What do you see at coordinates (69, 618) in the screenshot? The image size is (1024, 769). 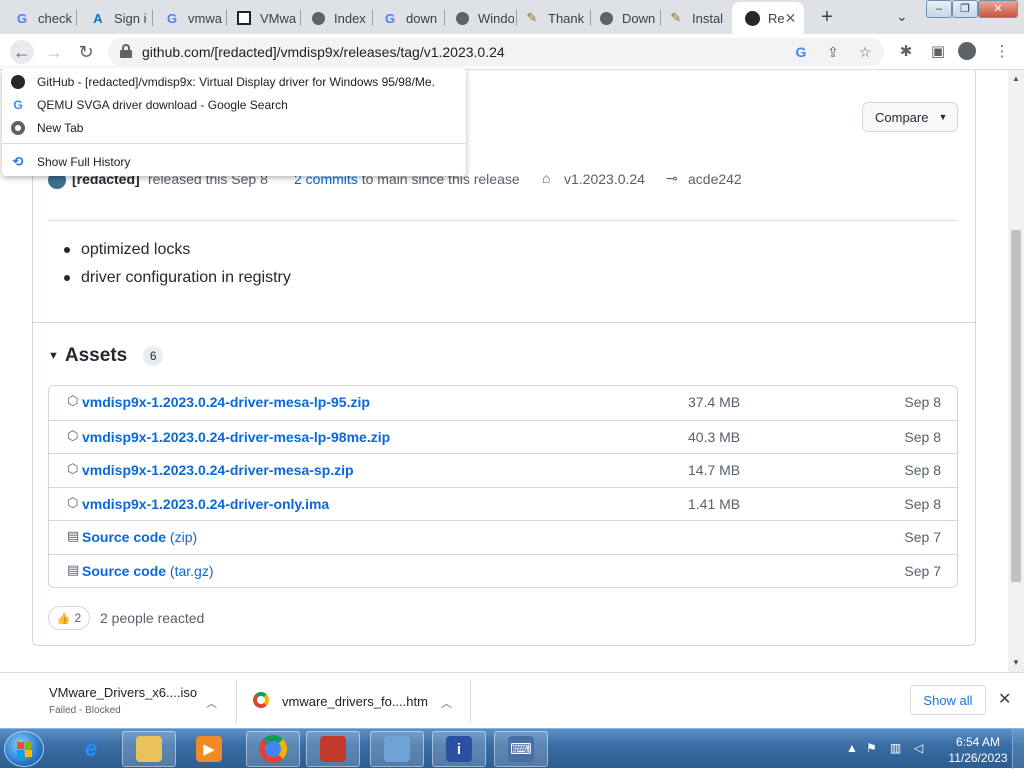 I see `reaction-pill: 👍 2` at bounding box center [69, 618].